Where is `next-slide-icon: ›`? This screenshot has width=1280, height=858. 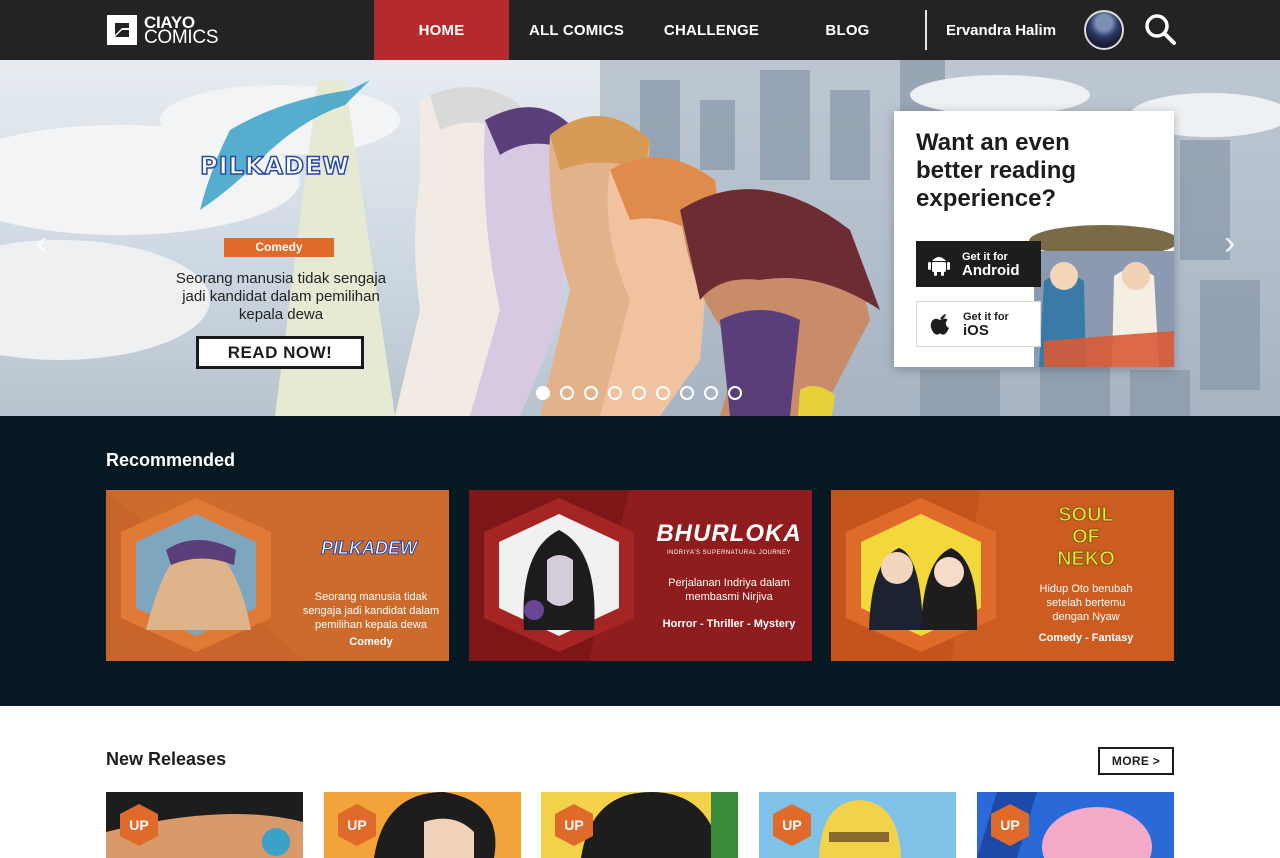
next-slide-icon: › is located at coordinates (1229, 243).